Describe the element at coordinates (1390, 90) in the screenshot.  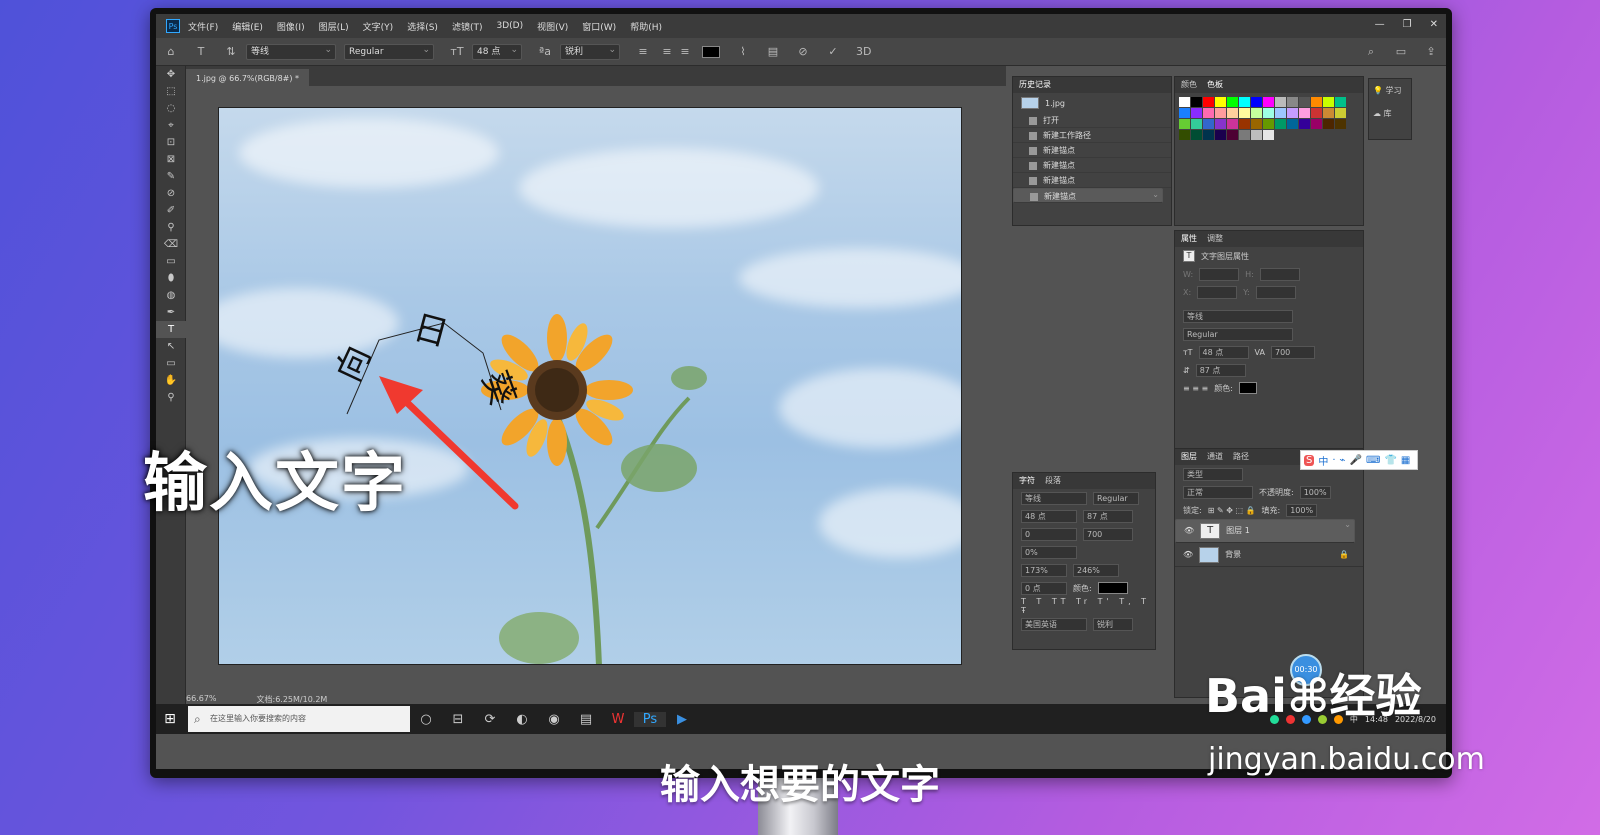
I see `learn-button: 💡 学习` at that location.